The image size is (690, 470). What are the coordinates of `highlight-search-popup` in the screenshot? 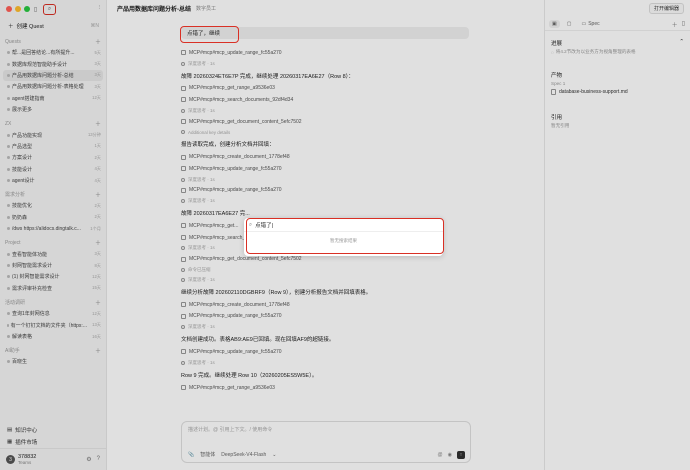 It's located at (345, 236).